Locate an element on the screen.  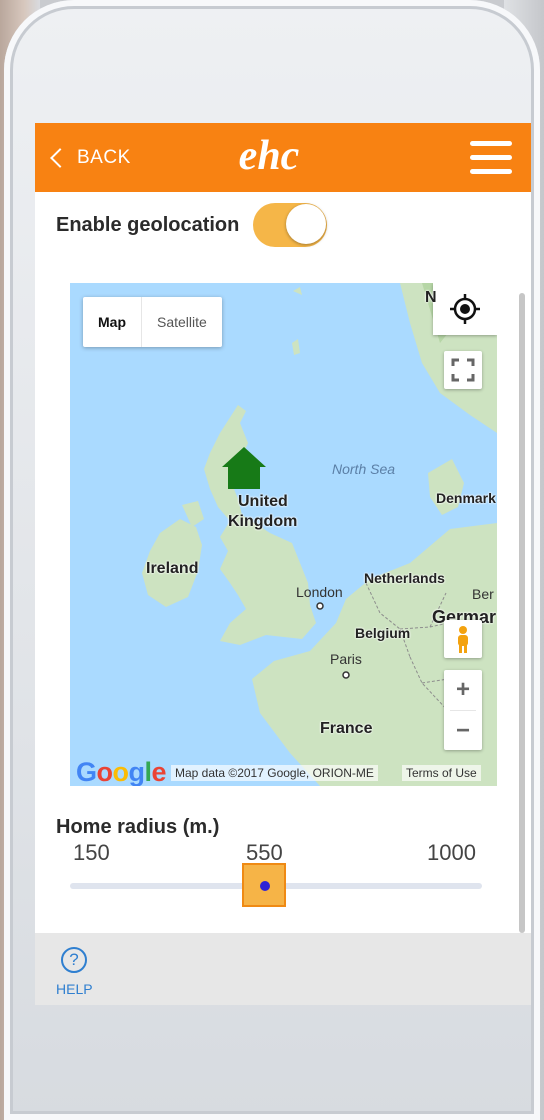
back-button: BACK is located at coordinates (90, 158).